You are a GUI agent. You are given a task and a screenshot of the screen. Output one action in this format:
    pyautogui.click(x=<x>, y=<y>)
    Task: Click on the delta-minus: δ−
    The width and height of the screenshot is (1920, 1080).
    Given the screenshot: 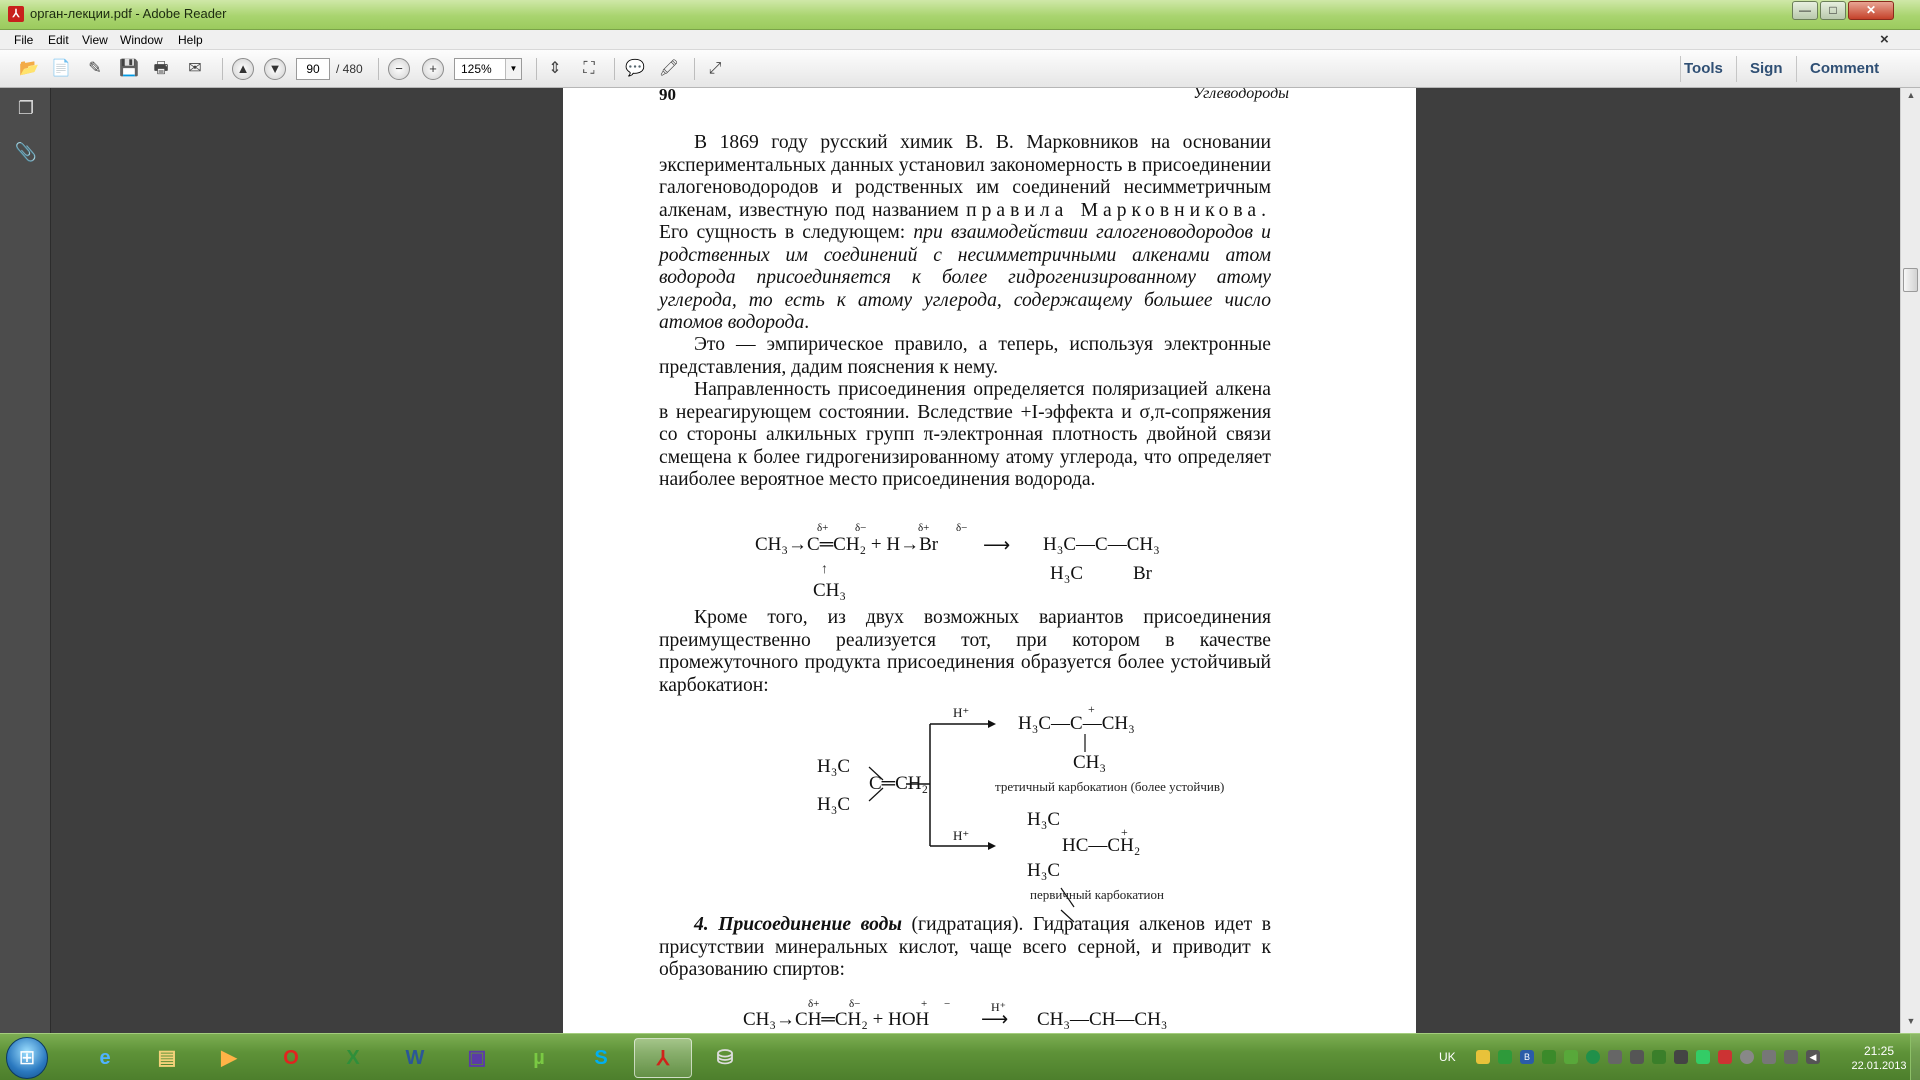 What is the action you would take?
    pyautogui.click(x=855, y=1004)
    